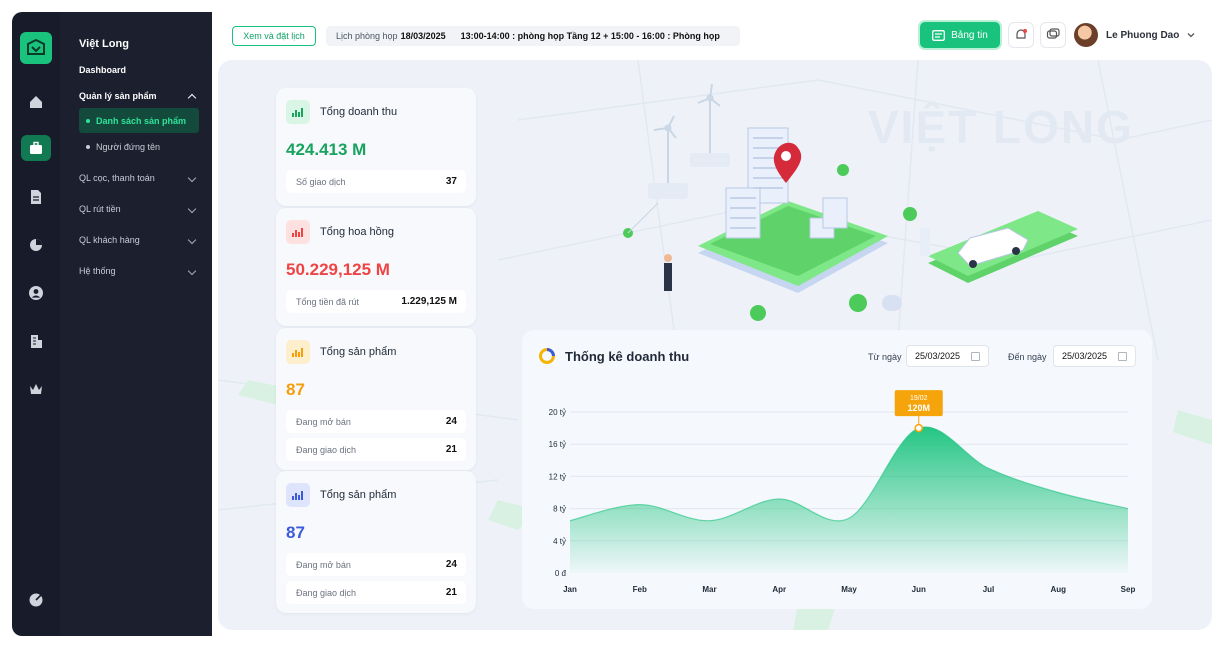 The width and height of the screenshot is (1224, 648). I want to click on news-button: Bảng tin, so click(960, 35).